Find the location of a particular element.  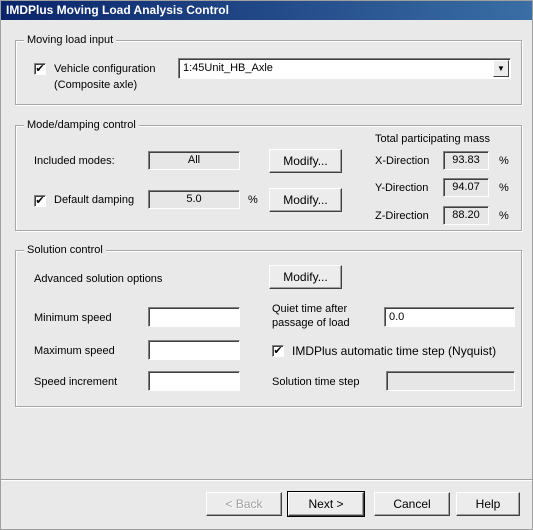

speed-increment-input is located at coordinates (194, 381).